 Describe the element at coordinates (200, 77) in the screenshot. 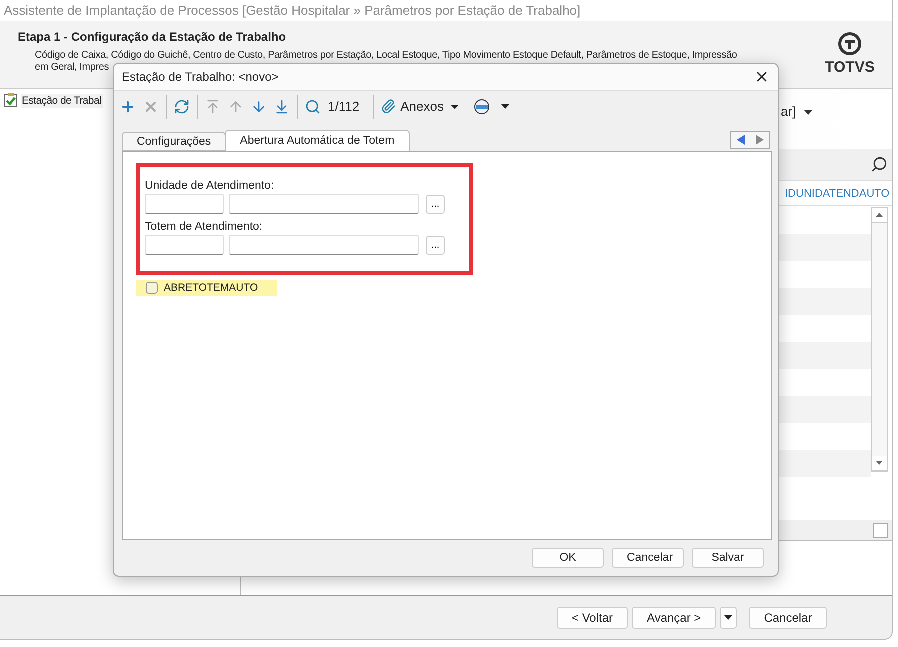

I see `dialog-title: Estação de Trabalho: <novo>` at that location.